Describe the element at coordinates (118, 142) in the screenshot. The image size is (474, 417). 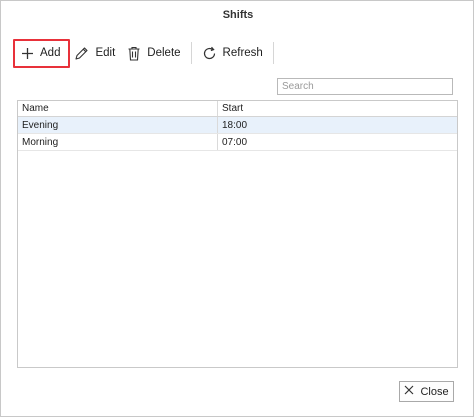
I see `cell-name: Morning` at that location.